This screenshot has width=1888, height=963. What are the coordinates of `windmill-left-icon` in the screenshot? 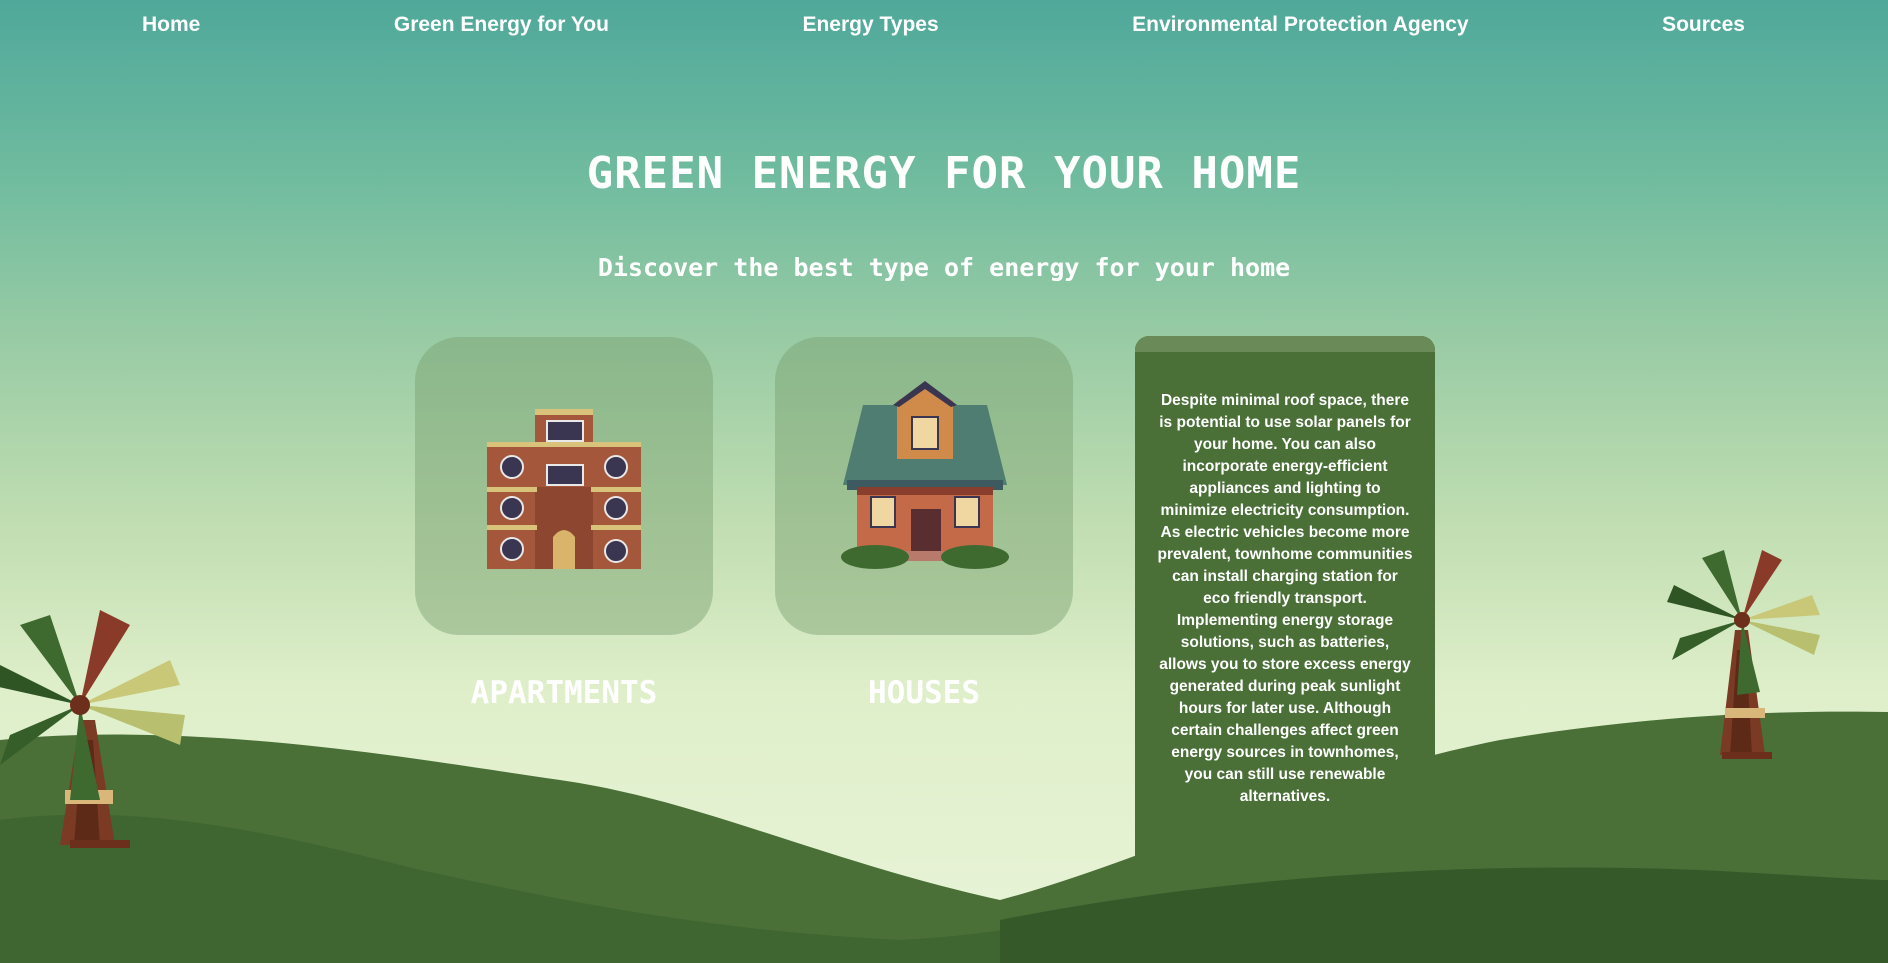 It's located at (92, 729).